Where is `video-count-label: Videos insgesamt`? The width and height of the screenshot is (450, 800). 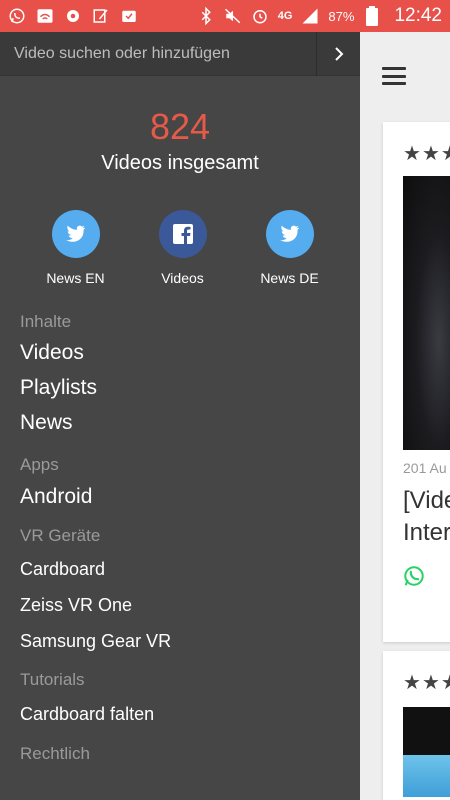 video-count-label: Videos insgesamt is located at coordinates (180, 163).